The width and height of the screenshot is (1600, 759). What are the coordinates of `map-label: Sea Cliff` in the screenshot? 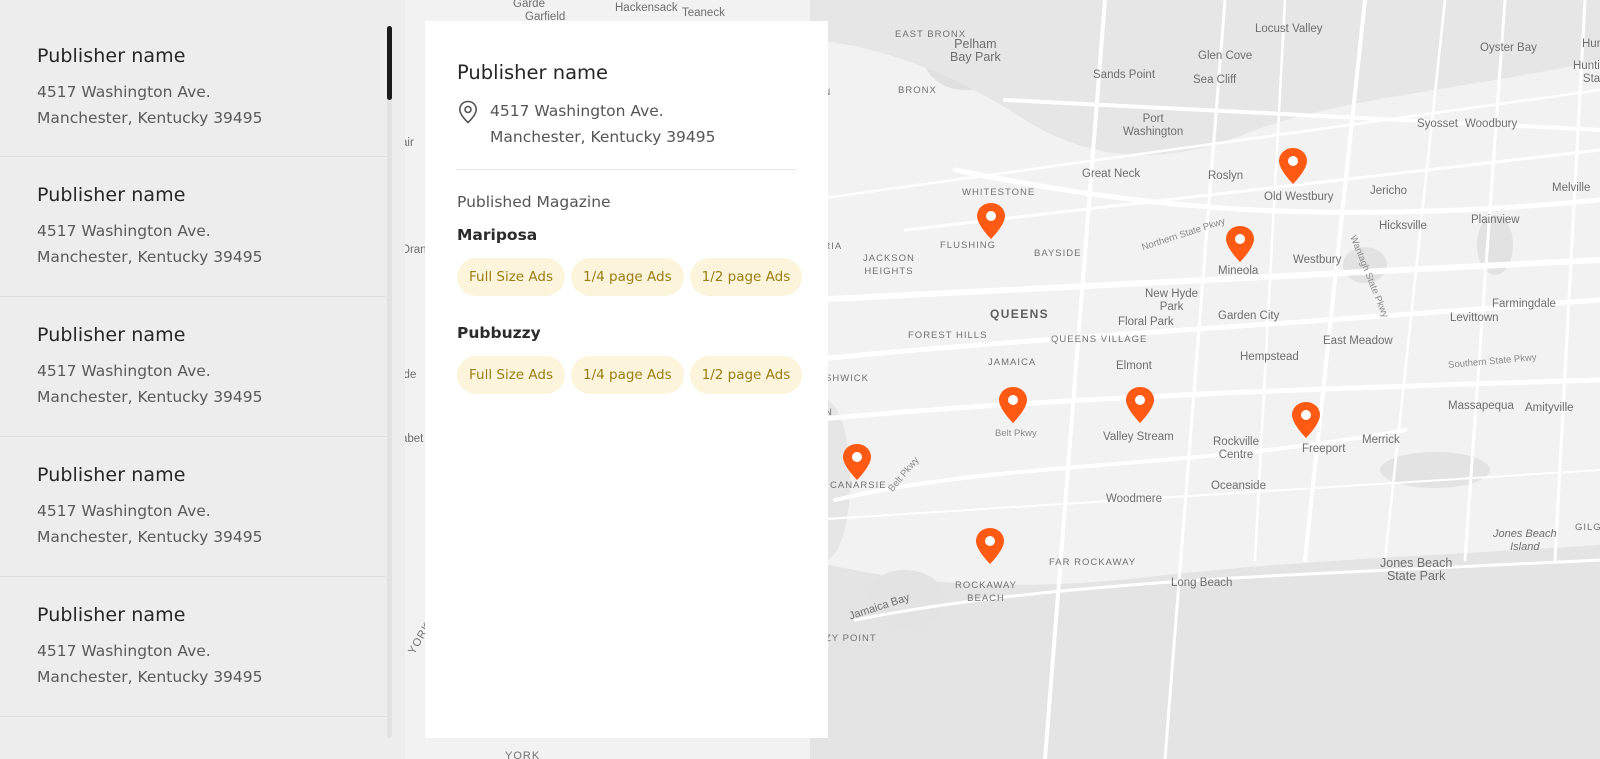 It's located at (1215, 80).